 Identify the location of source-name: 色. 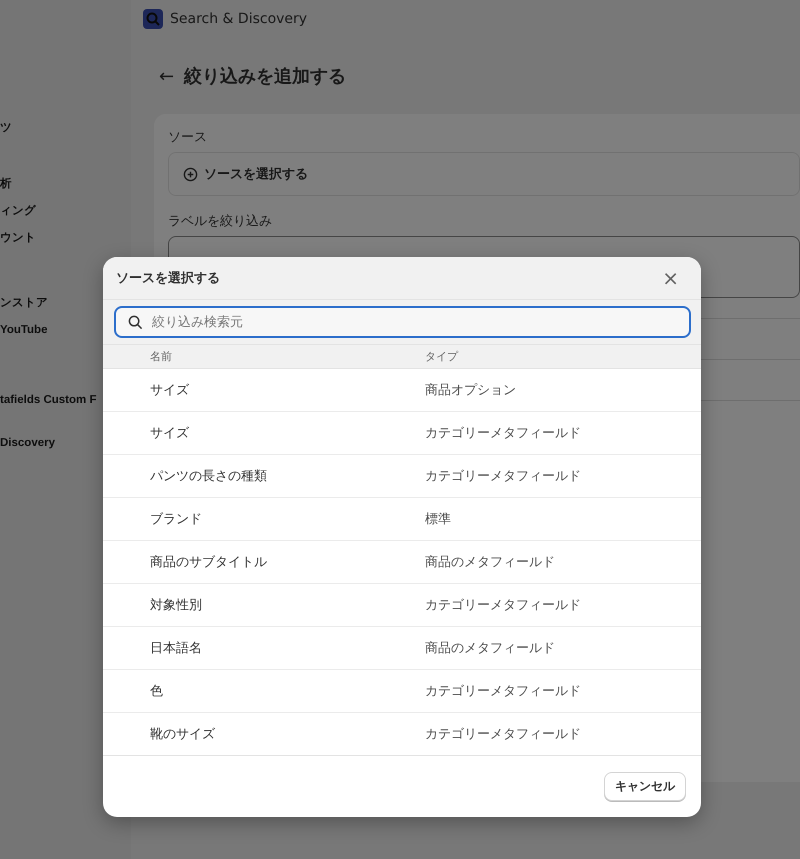
(157, 691).